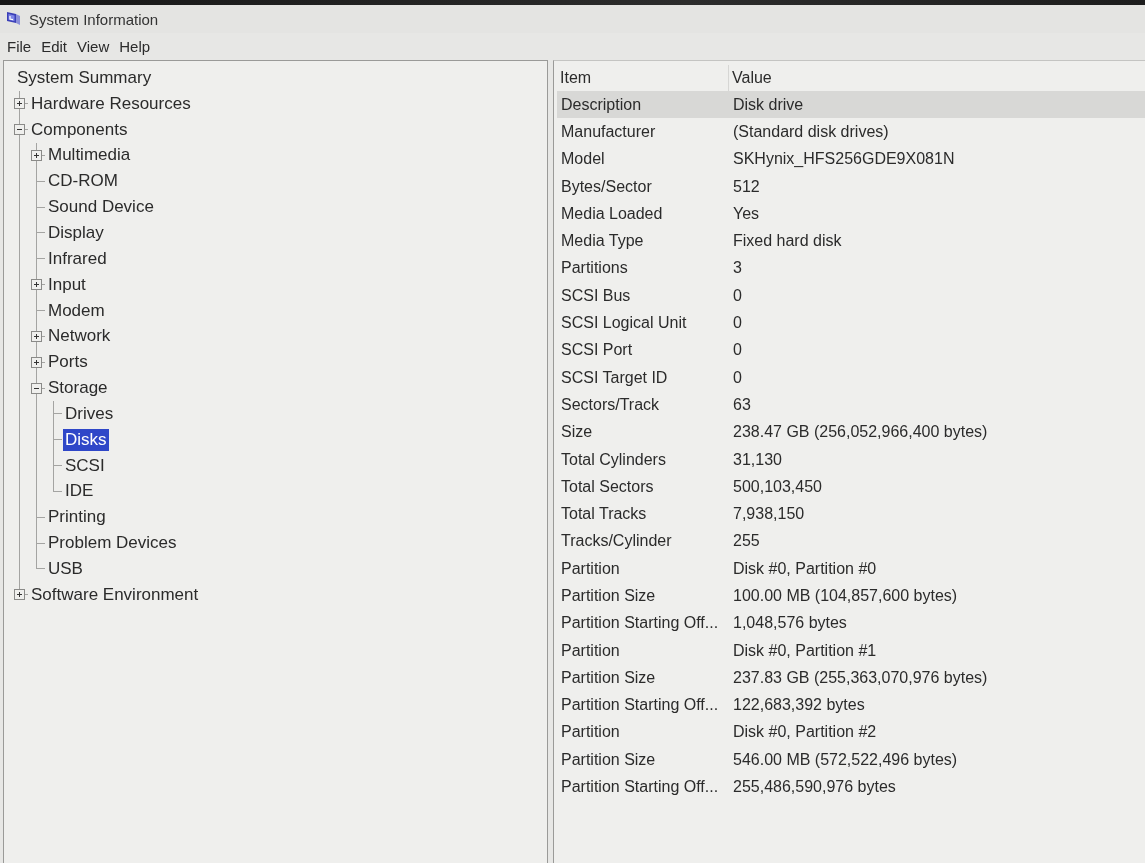 The height and width of the screenshot is (863, 1145). What do you see at coordinates (851, 241) in the screenshot?
I see `table-row: Media Type Fixed hard disk` at bounding box center [851, 241].